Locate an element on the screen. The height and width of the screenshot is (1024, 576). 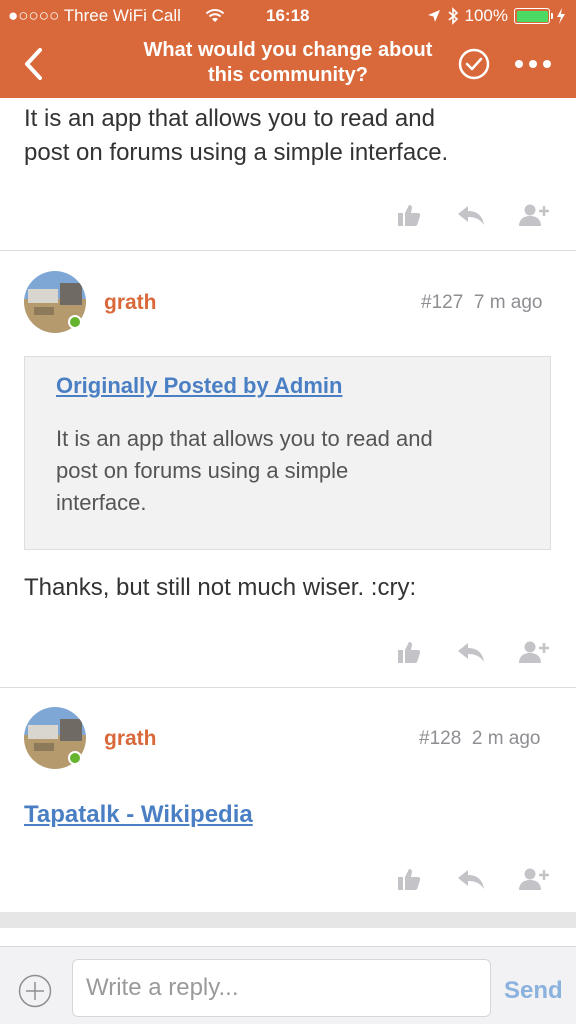
attach-button is located at coordinates (35, 991).